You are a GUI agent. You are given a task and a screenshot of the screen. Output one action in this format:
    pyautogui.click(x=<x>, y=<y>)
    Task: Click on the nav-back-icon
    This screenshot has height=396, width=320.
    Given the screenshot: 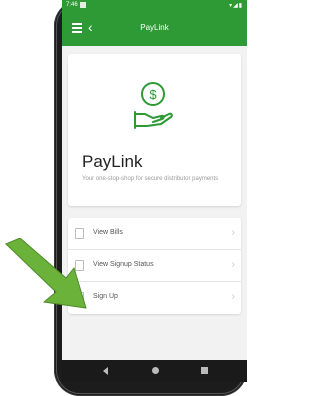 What is the action you would take?
    pyautogui.click(x=105, y=371)
    